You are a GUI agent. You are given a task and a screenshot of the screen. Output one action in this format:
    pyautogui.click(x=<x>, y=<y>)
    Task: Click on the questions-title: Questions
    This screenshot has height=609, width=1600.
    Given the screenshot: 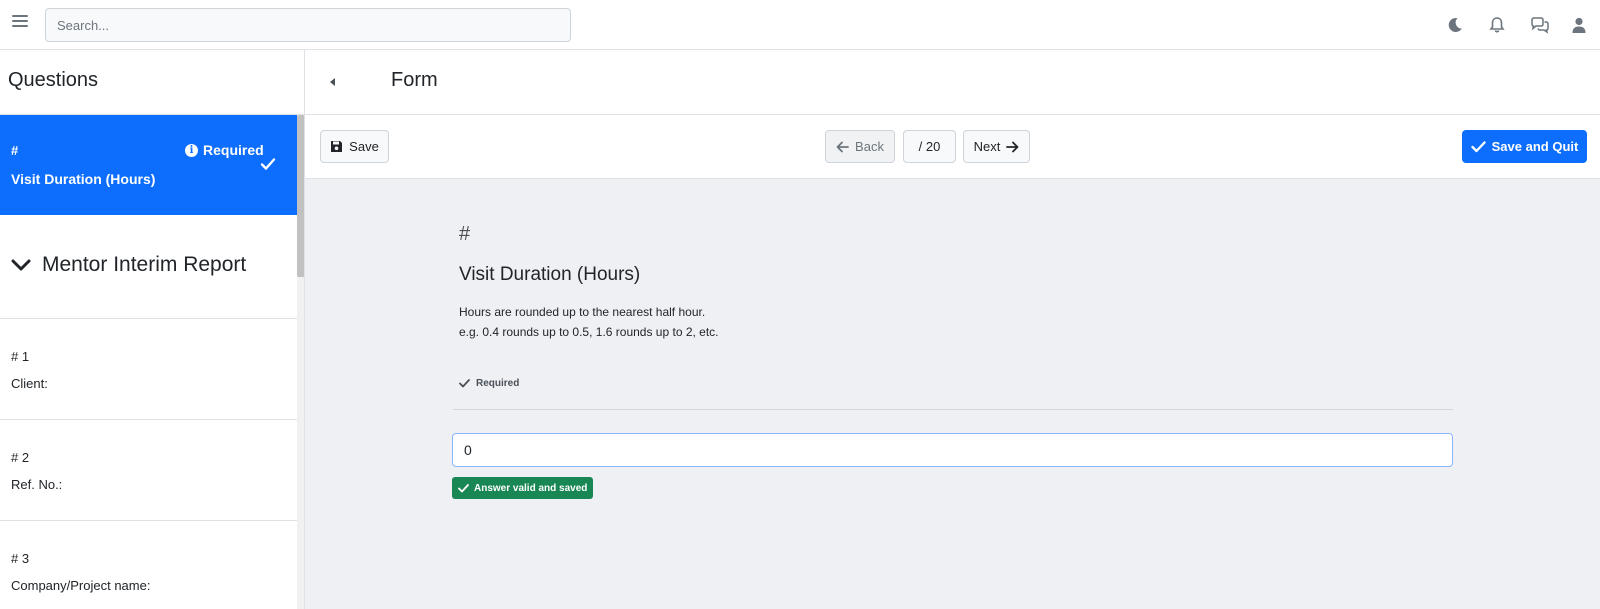 What is the action you would take?
    pyautogui.click(x=53, y=80)
    